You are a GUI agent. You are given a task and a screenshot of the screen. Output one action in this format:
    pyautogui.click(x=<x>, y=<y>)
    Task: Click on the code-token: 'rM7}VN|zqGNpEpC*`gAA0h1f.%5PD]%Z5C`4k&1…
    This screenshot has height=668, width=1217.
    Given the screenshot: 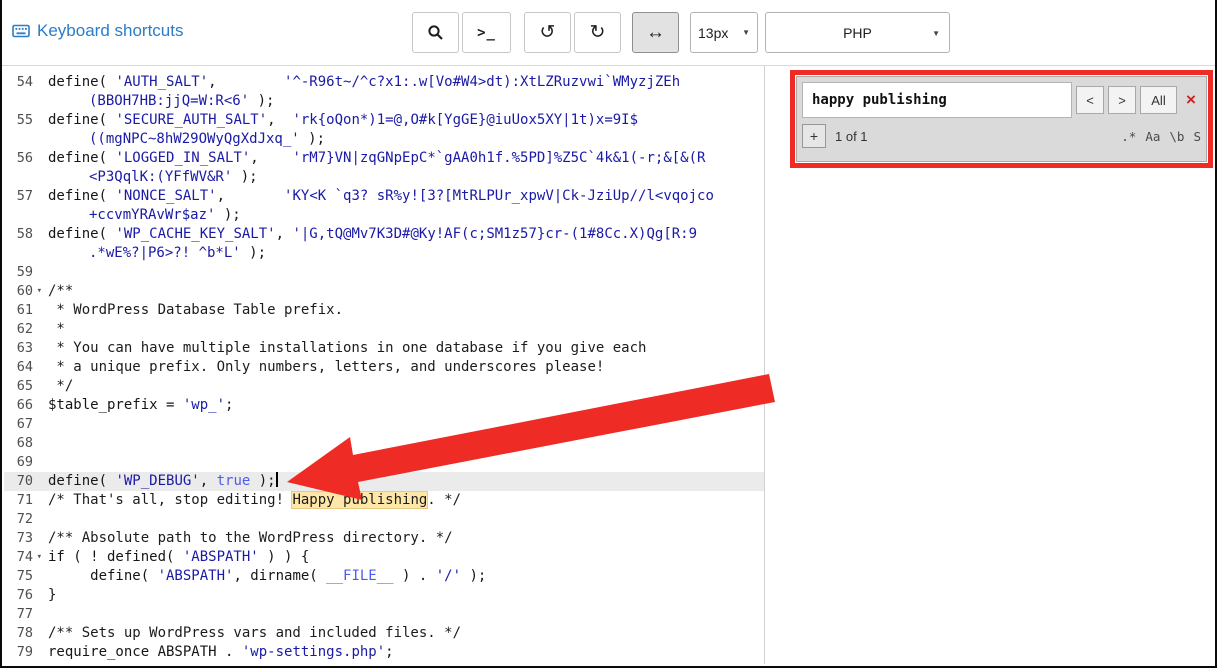 What is the action you would take?
    pyautogui.click(x=499, y=158)
    